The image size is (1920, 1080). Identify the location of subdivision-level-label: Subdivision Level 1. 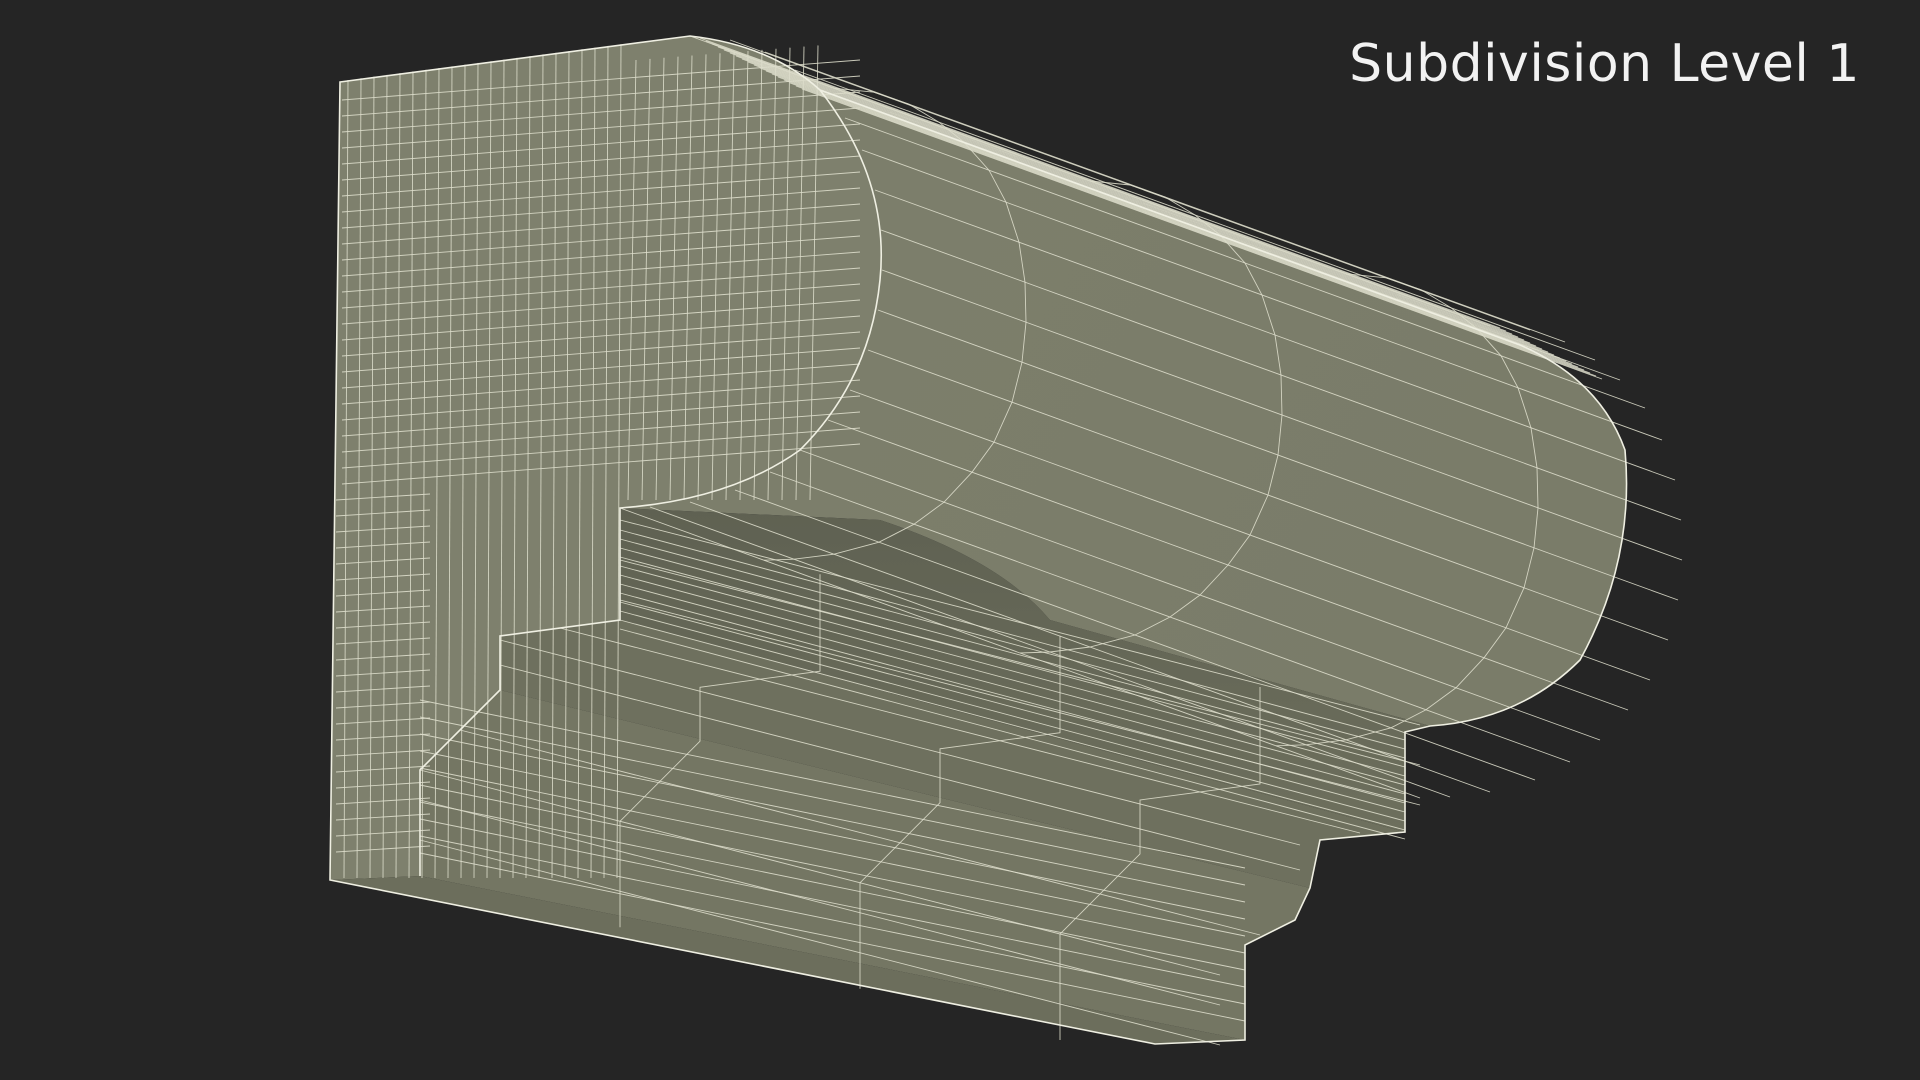
(1604, 64).